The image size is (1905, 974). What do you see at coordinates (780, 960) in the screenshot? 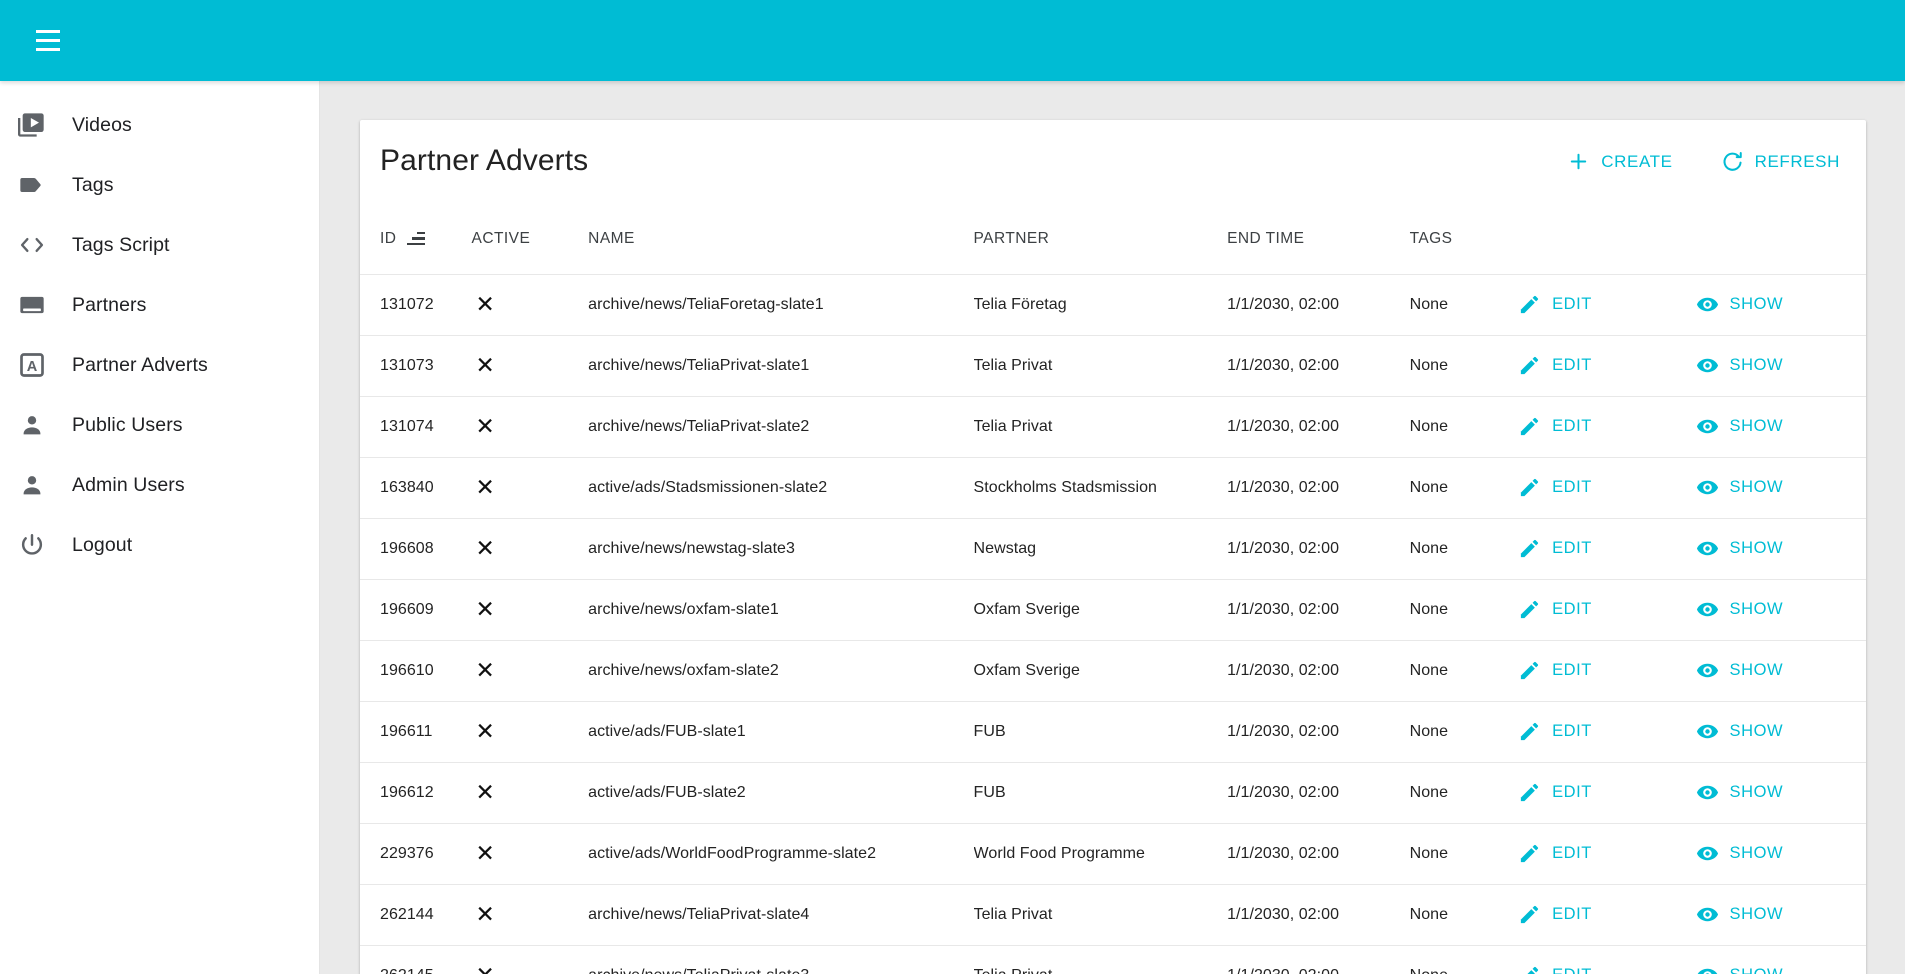
I see `cell-name: archive/news/TeliaPrivat-slate3` at bounding box center [780, 960].